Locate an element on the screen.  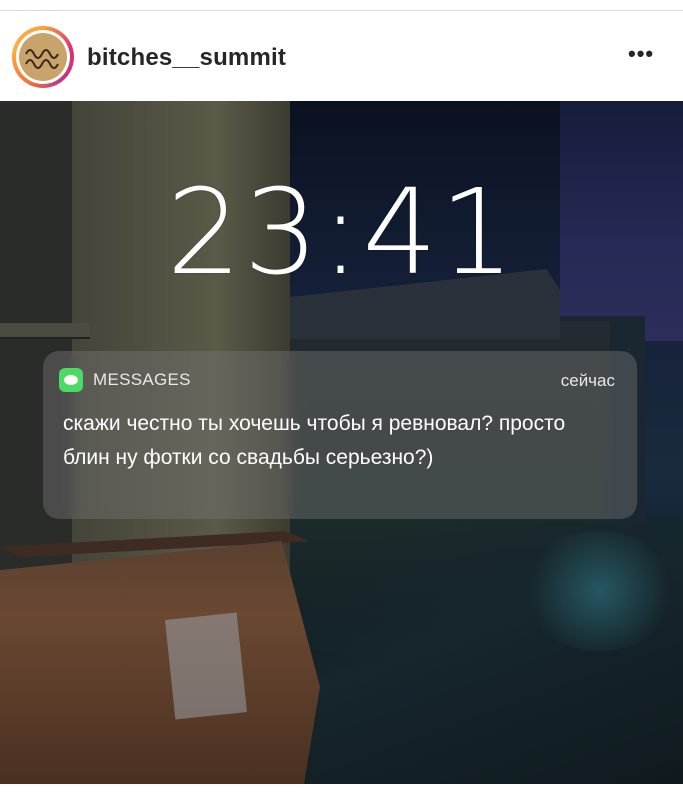
wall-gutter is located at coordinates (45, 331).